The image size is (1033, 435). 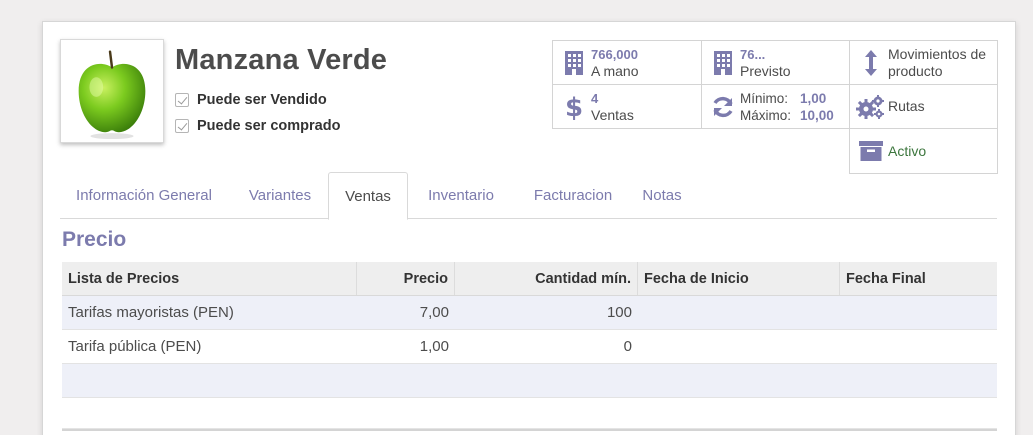 I want to click on forecast-button: 76... Previsto, so click(x=775, y=62).